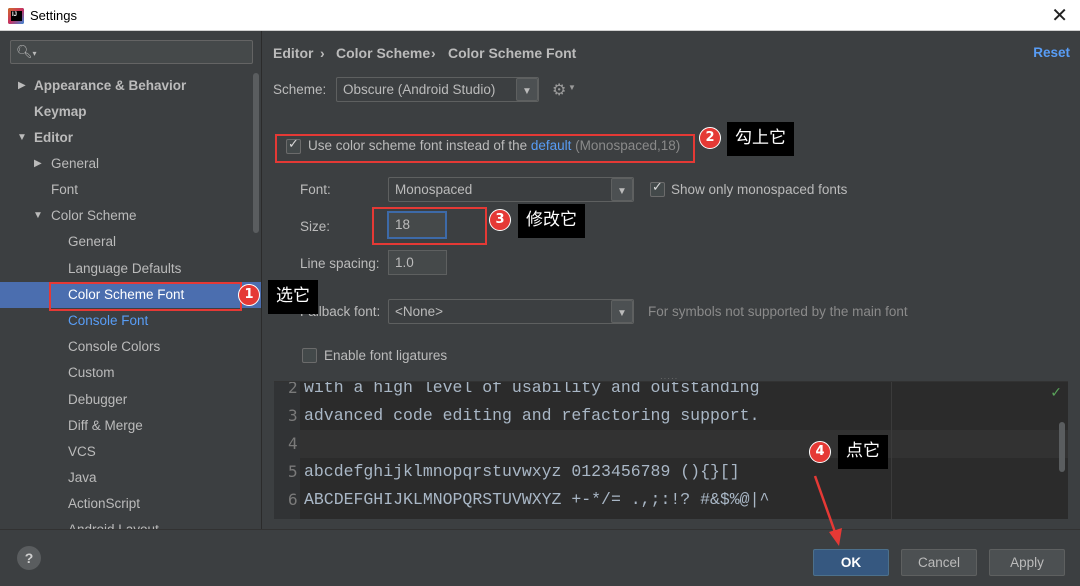 The height and width of the screenshot is (586, 1080). I want to click on sidebar-item-label: Editor, so click(53, 137).